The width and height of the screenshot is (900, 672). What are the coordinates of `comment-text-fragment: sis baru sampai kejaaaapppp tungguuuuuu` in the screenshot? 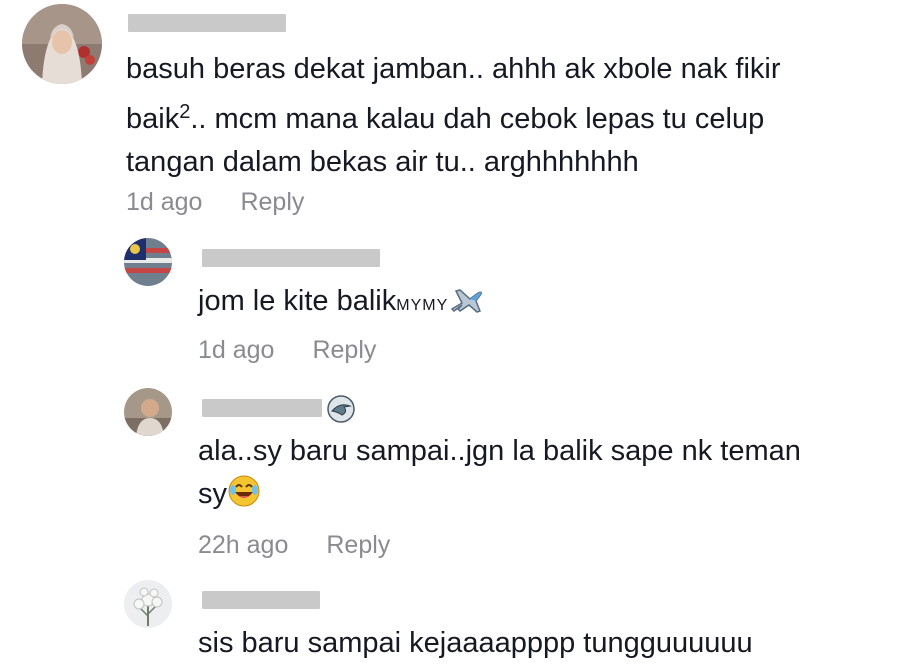 It's located at (475, 643).